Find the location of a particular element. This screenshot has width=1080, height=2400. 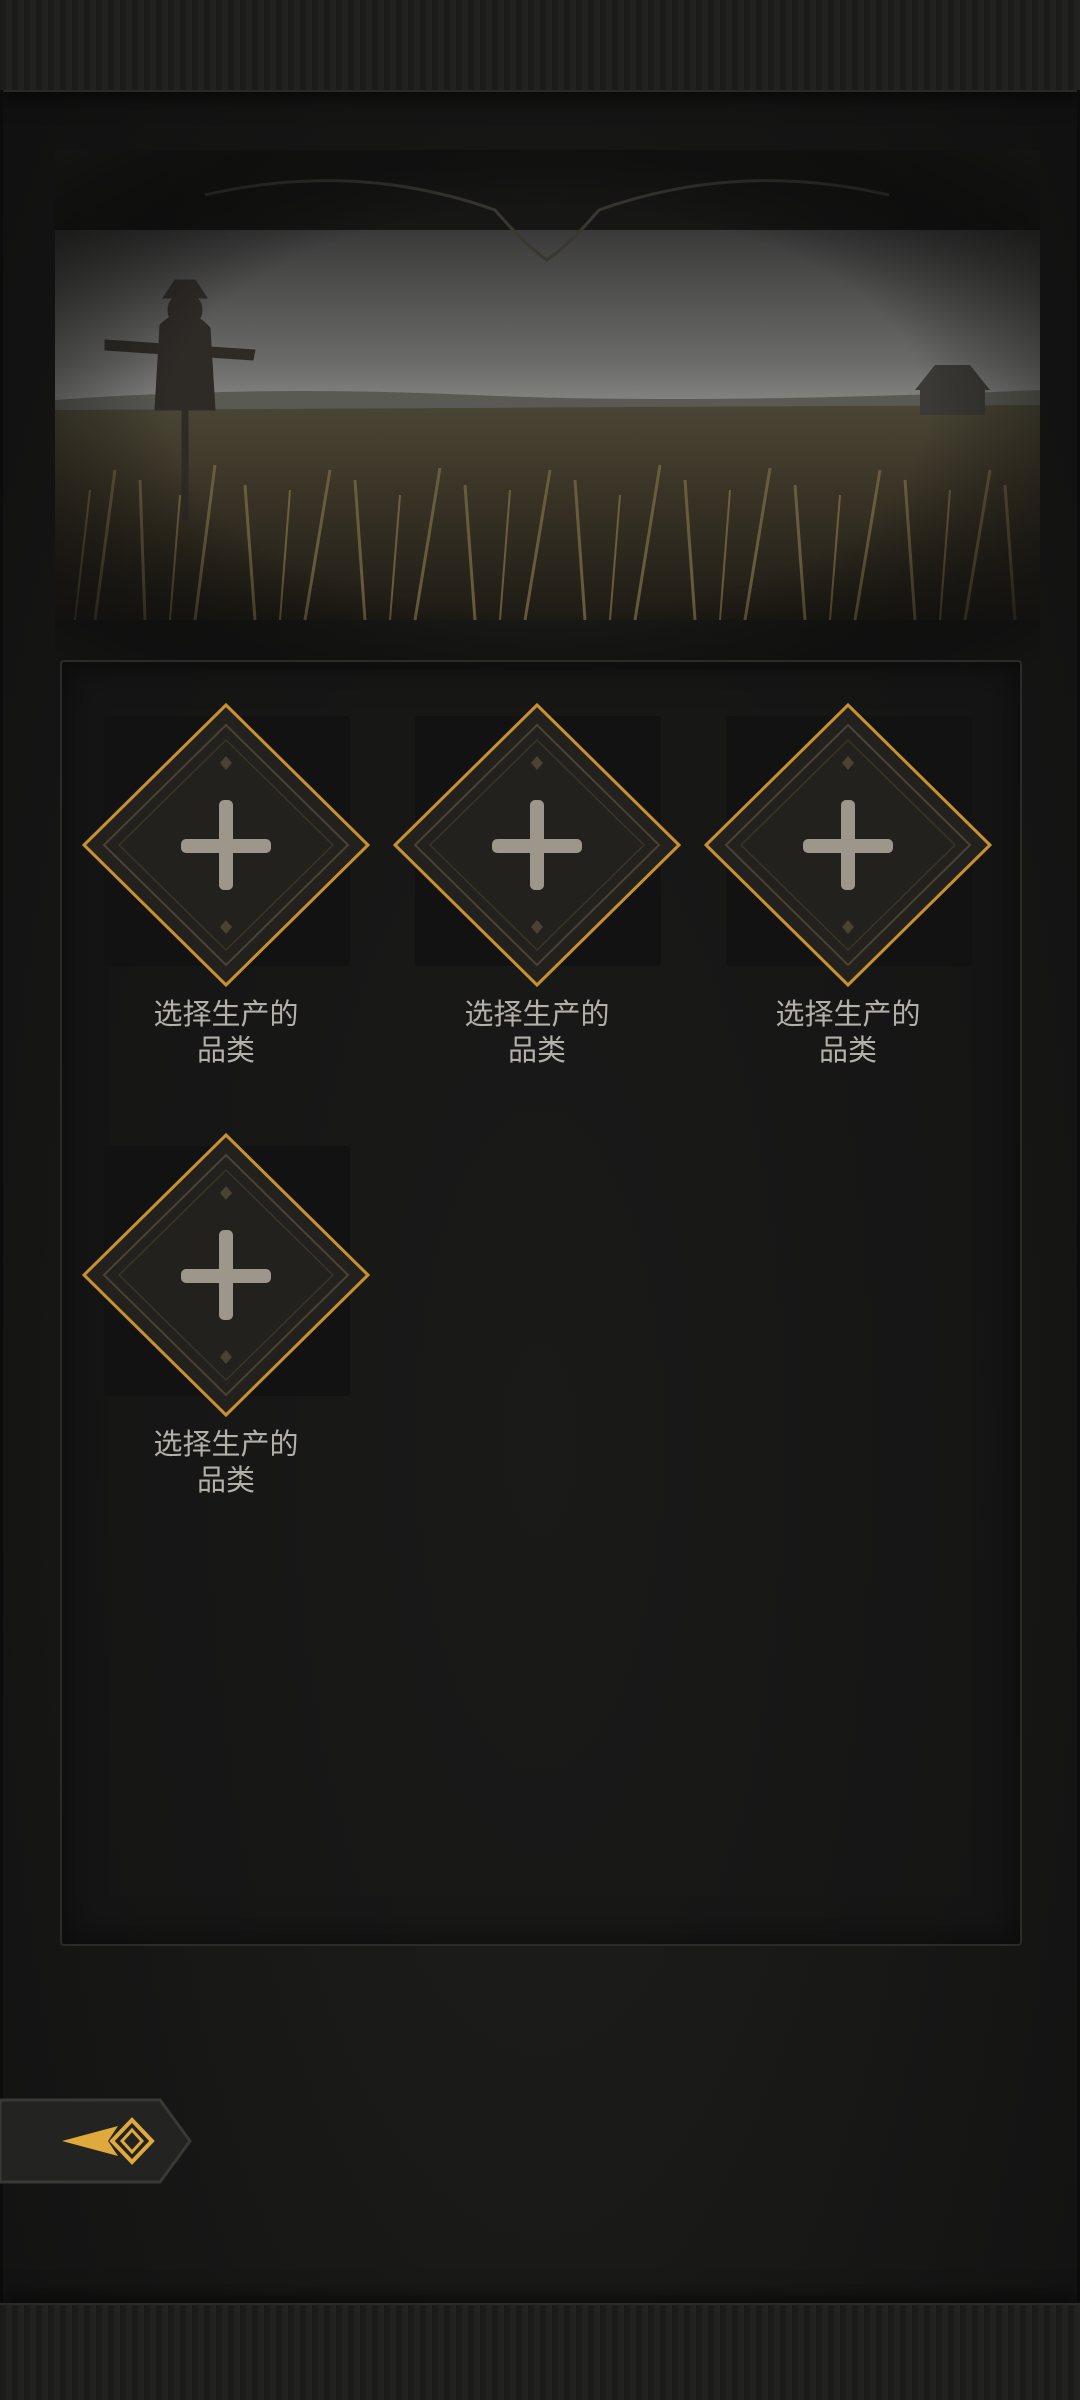

production-slot-1: 选择生产的 品类 is located at coordinates (216, 864).